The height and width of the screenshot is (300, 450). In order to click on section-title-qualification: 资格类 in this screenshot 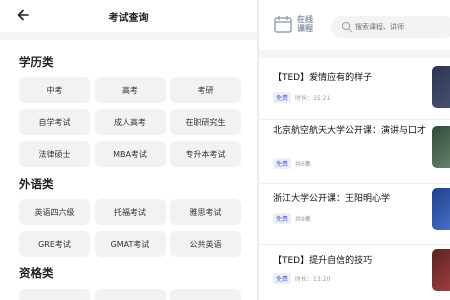, I will do `click(36, 273)`.